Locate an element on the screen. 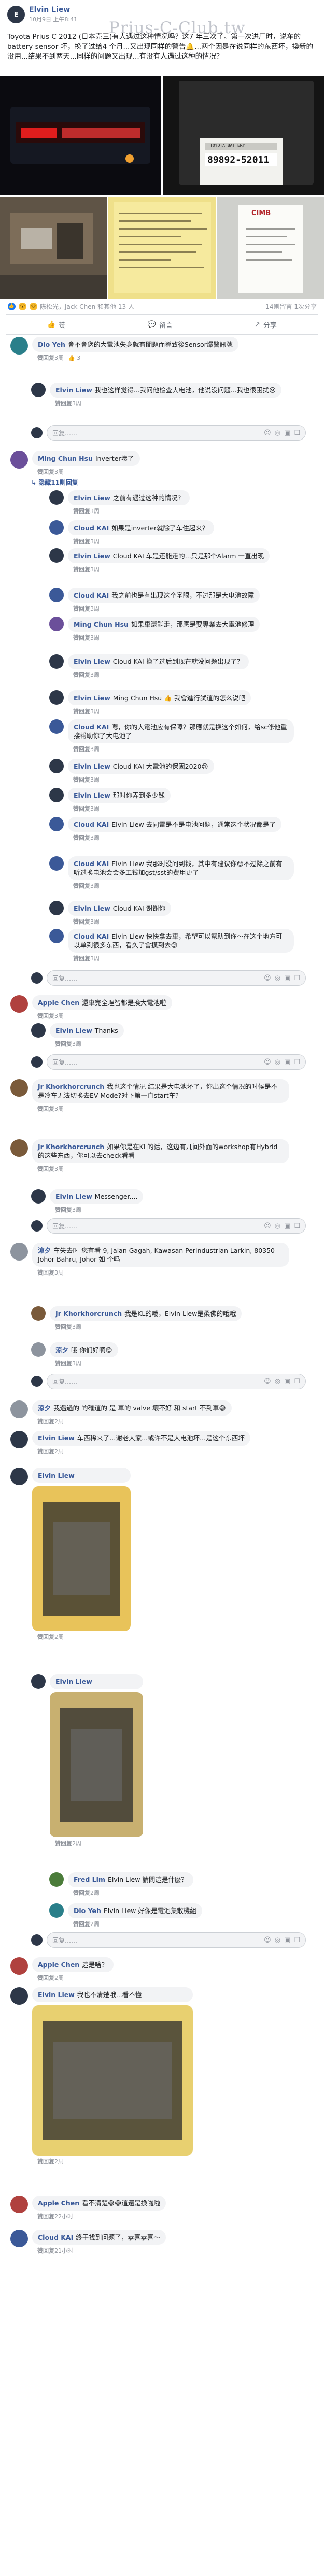 The image size is (324, 2576). comment-time: 2周 is located at coordinates (59, 1978).